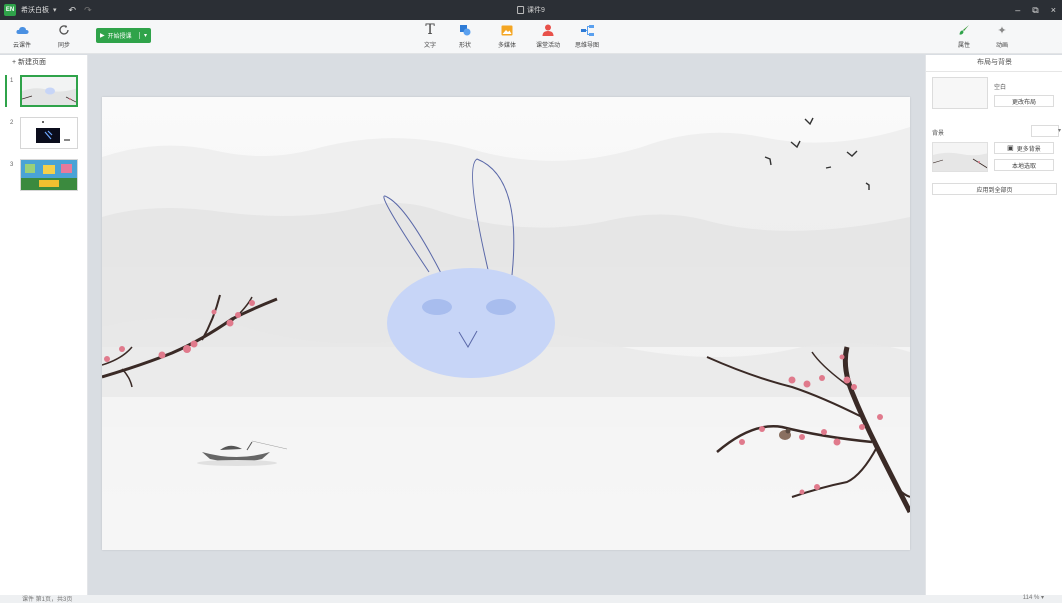 Image resolution: width=1062 pixels, height=603 pixels. Describe the element at coordinates (994, 189) in the screenshot. I see `apply-to-all-button: 应用到全部页` at that location.